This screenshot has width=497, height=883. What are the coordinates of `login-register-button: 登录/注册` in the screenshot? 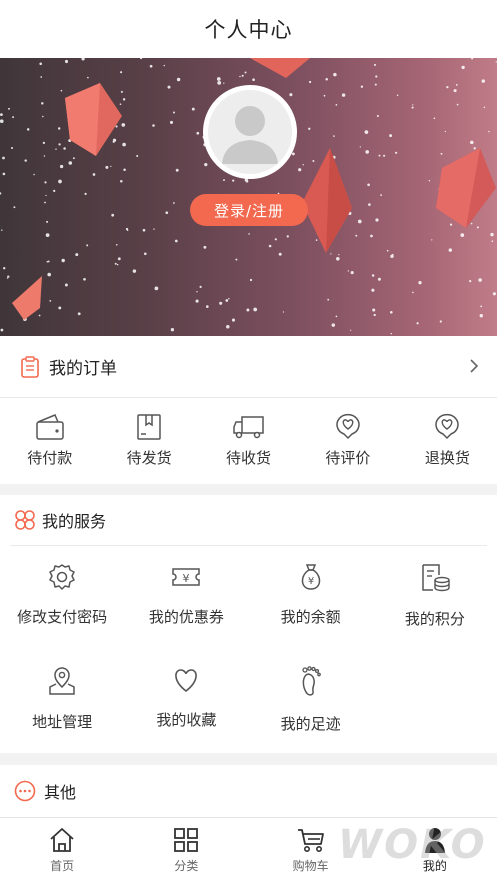 It's located at (249, 210).